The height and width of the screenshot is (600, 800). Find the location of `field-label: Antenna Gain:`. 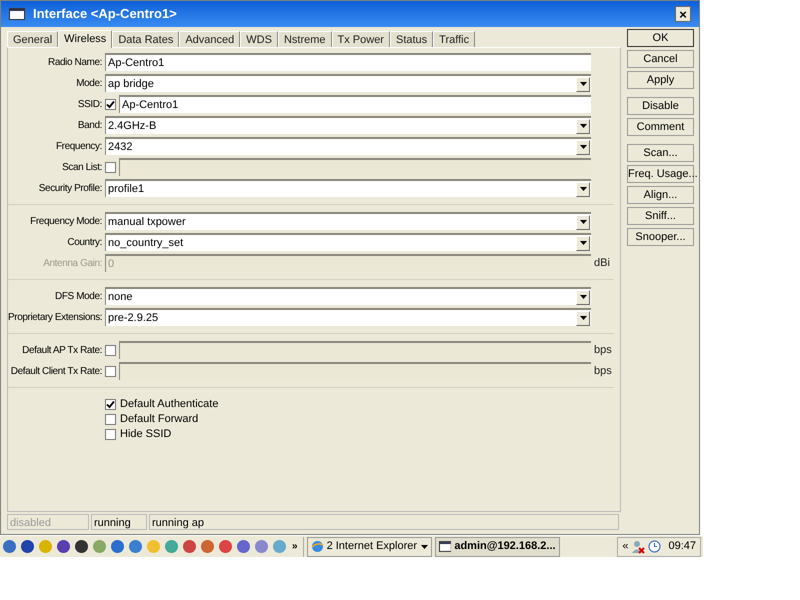

field-label: Antenna Gain: is located at coordinates (72, 263).